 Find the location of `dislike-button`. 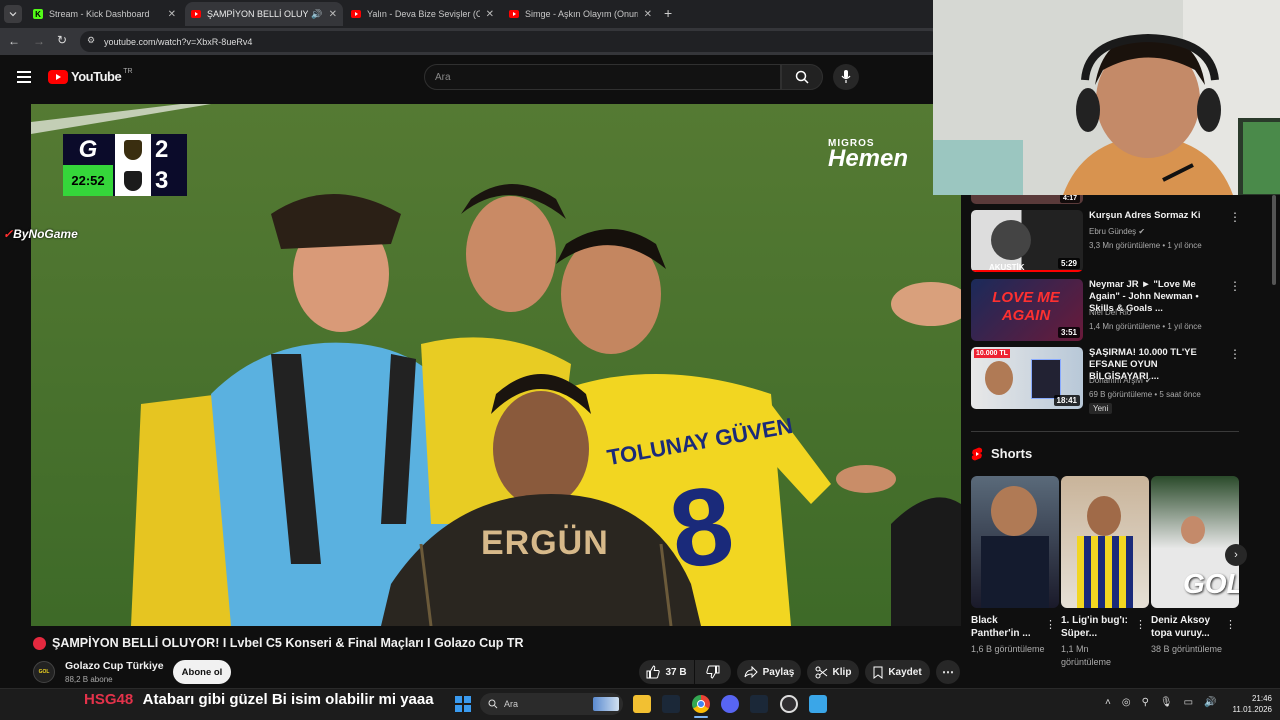

dislike-button is located at coordinates (713, 672).